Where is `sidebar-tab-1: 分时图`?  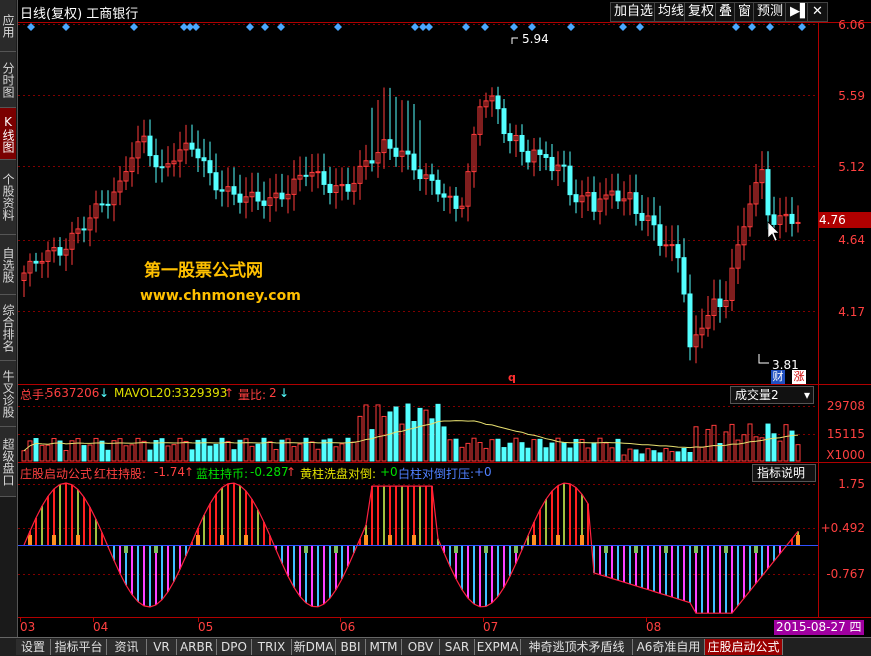 sidebar-tab-1: 分时图 is located at coordinates (8, 80).